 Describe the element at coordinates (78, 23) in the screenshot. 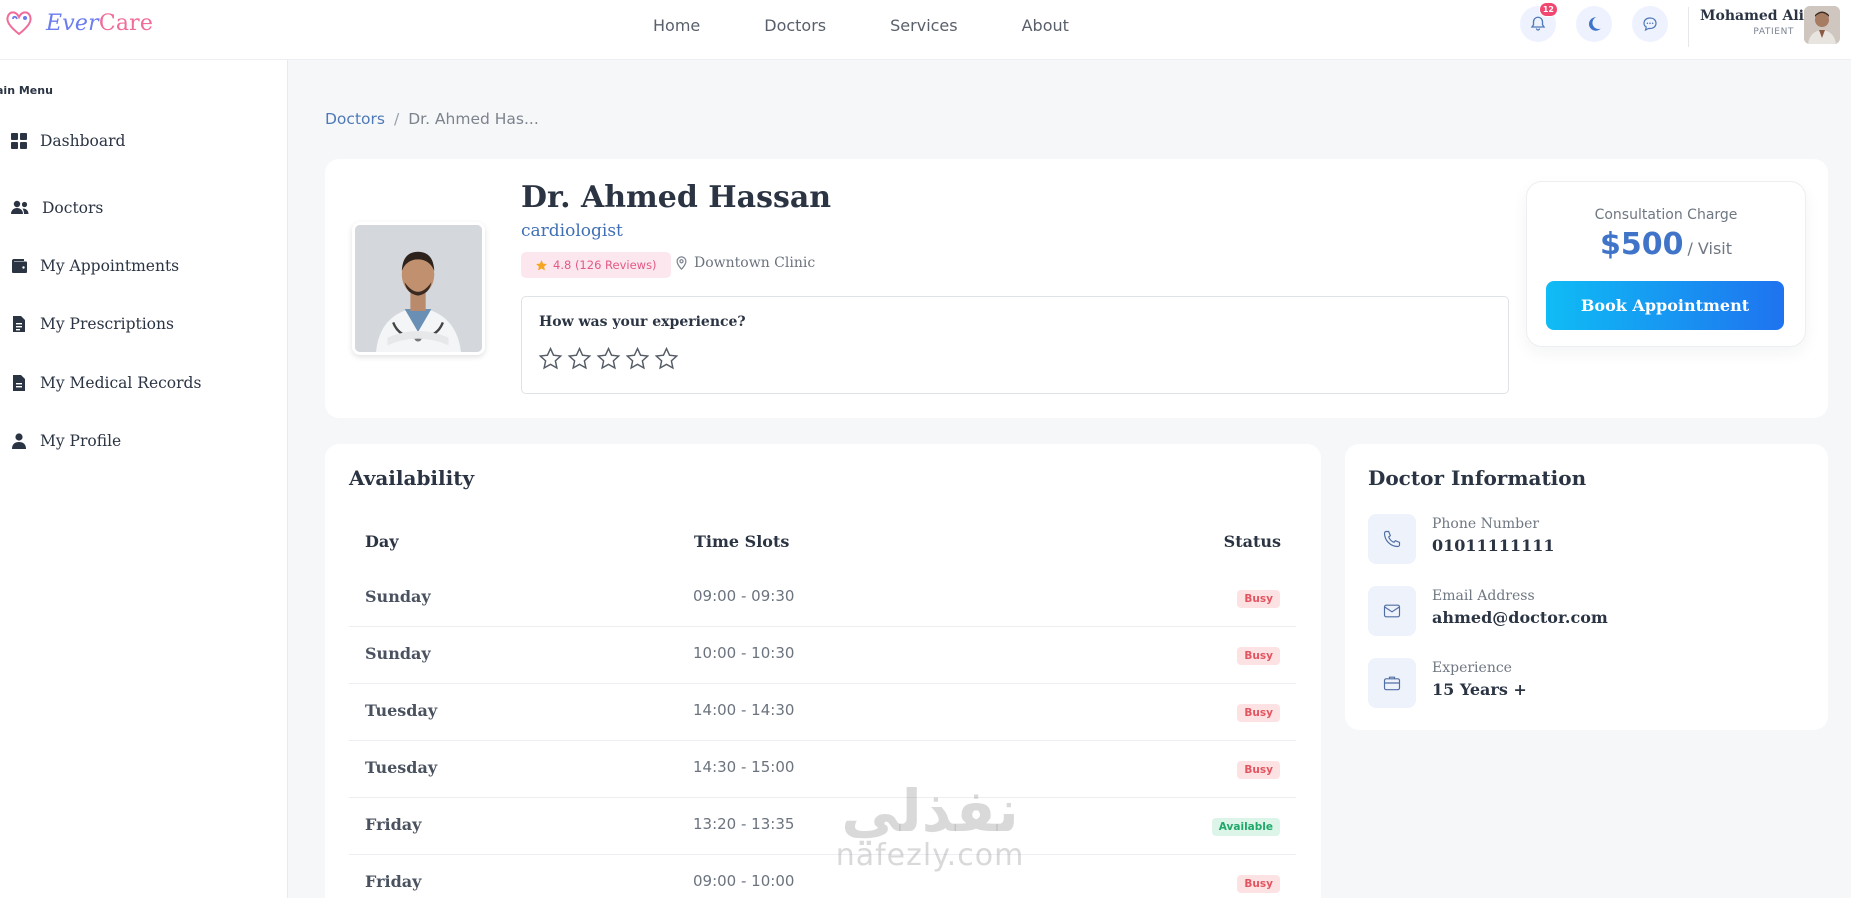

I see `brand-logo: EverCare` at that location.